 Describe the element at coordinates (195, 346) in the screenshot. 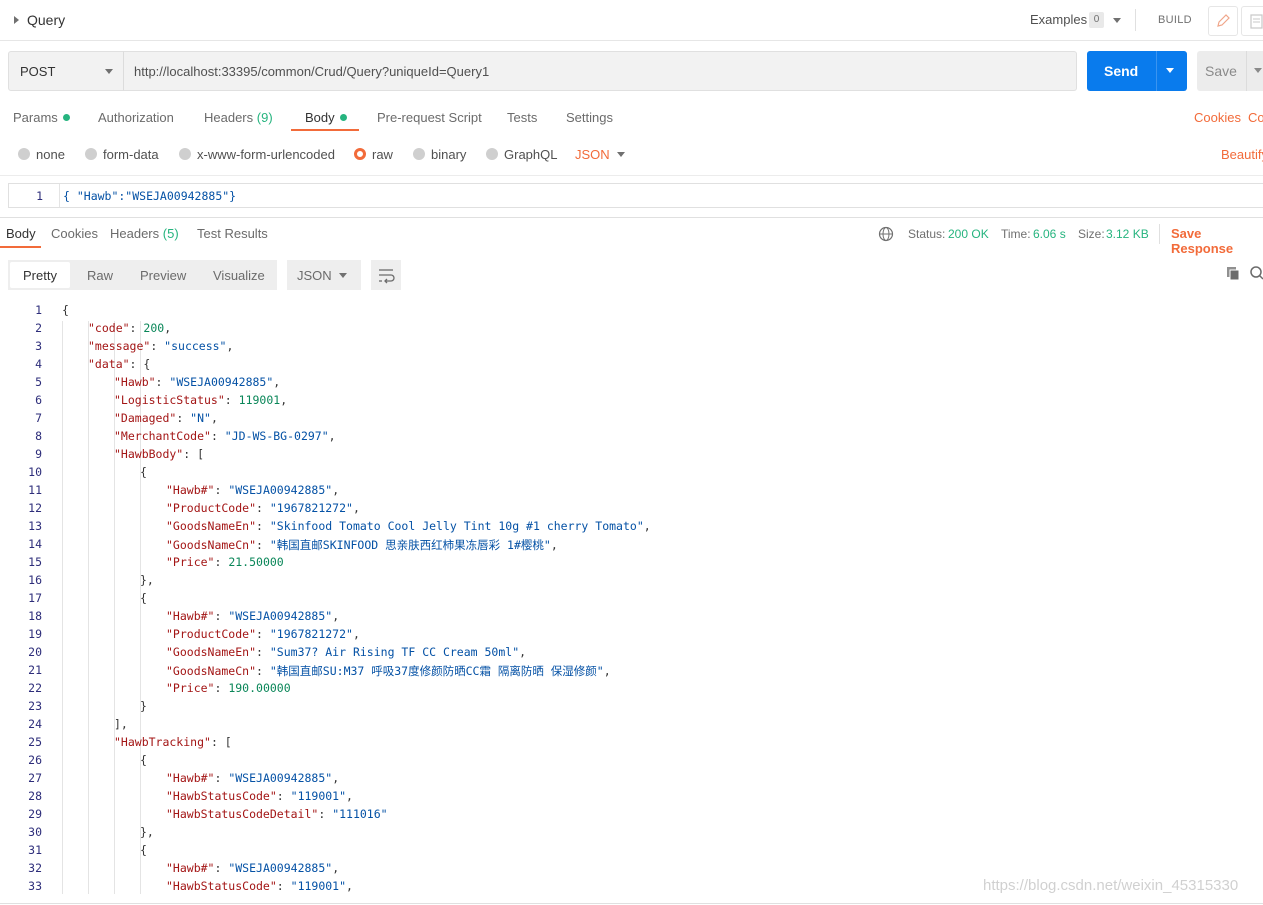

I see `json-string: "success"` at that location.